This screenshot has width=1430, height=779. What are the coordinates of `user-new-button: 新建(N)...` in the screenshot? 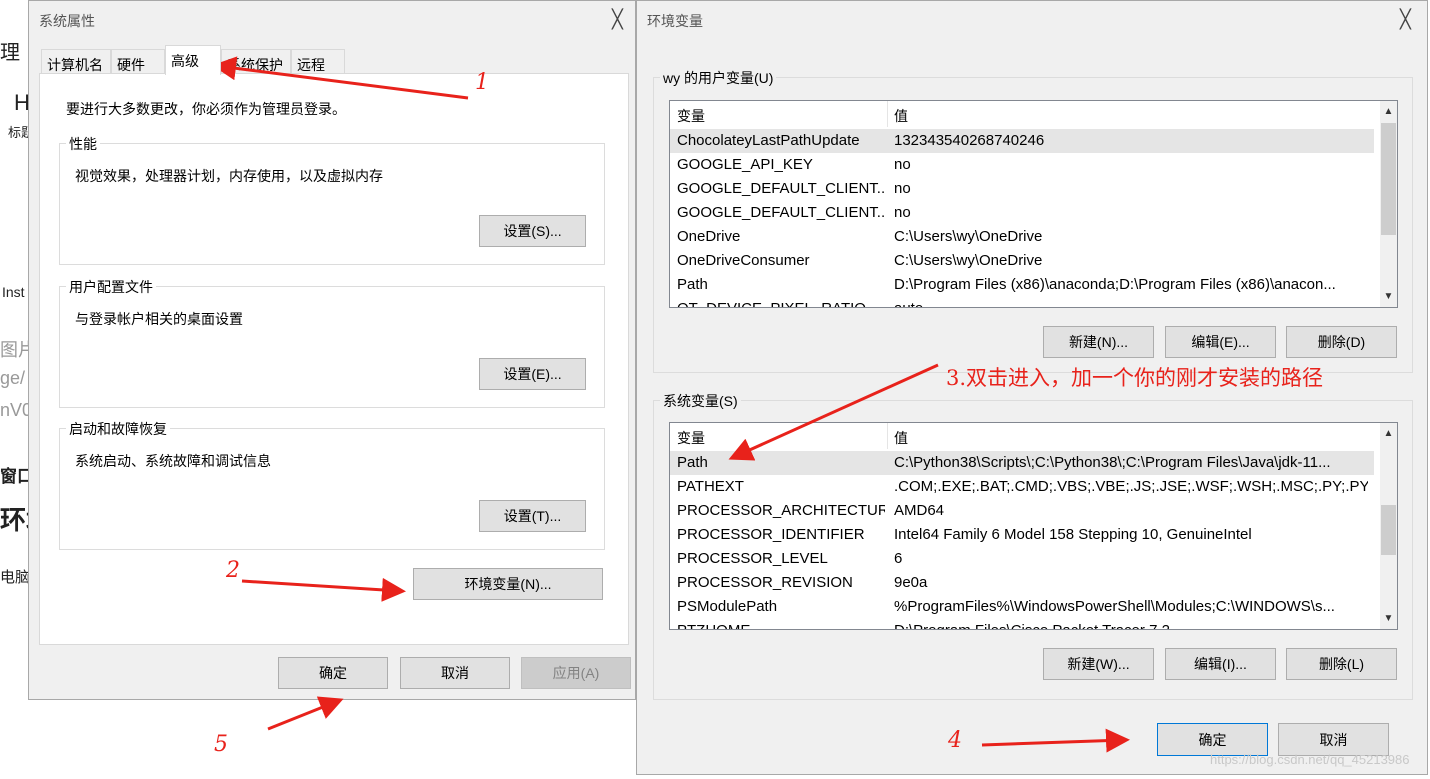 It's located at (1098, 342).